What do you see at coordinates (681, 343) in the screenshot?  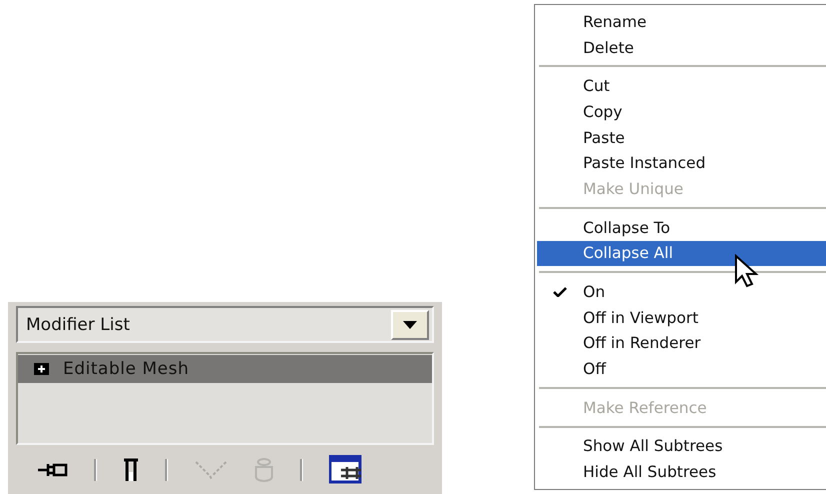 I see `menu-item: Off in Renderer` at bounding box center [681, 343].